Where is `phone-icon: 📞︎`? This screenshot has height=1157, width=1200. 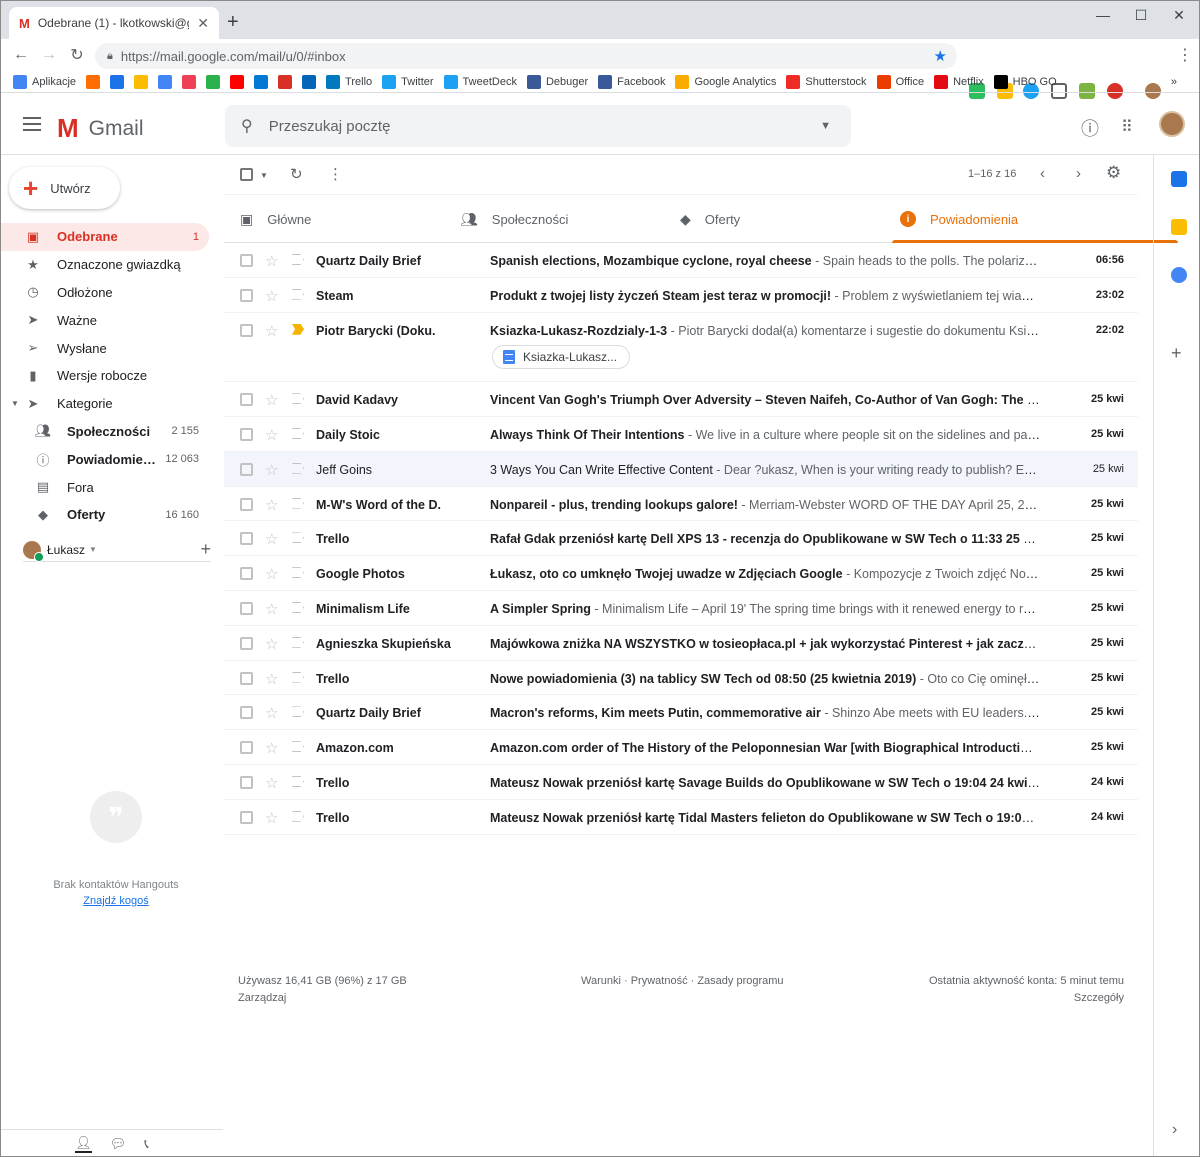 phone-icon: 📞︎ is located at coordinates (146, 1144).